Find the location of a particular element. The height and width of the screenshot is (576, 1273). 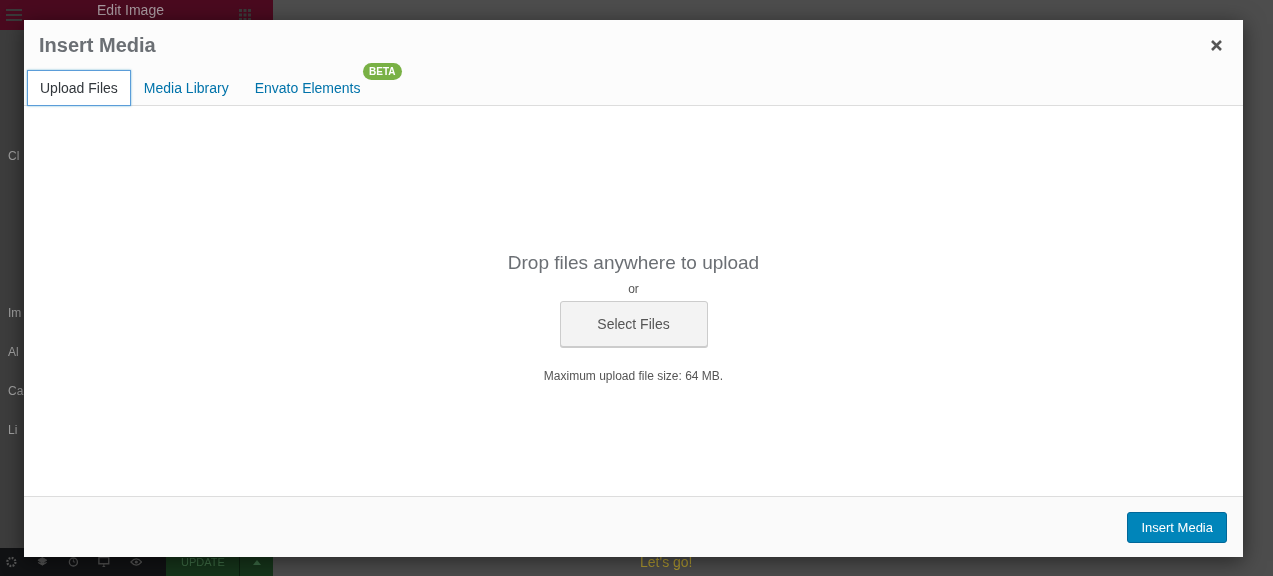

drop-heading: Drop files anywhere to upload is located at coordinates (633, 263).